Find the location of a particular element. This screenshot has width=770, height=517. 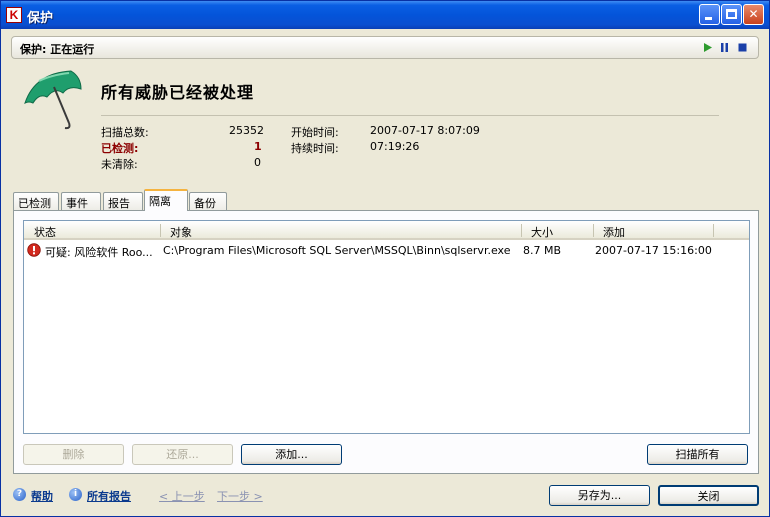

prev-step-link: < 上一步 is located at coordinates (182, 496).